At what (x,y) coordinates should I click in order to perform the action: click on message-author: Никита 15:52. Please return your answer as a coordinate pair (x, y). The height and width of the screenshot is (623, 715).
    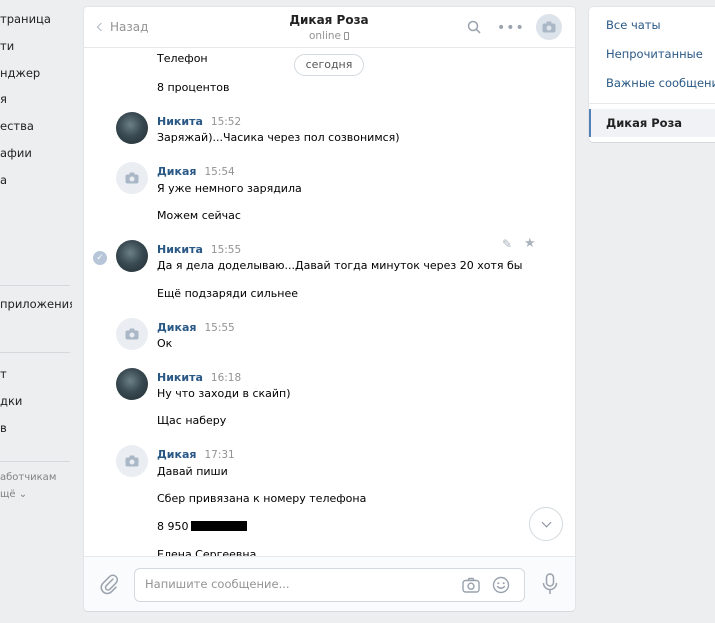
    Looking at the image, I should click on (199, 121).